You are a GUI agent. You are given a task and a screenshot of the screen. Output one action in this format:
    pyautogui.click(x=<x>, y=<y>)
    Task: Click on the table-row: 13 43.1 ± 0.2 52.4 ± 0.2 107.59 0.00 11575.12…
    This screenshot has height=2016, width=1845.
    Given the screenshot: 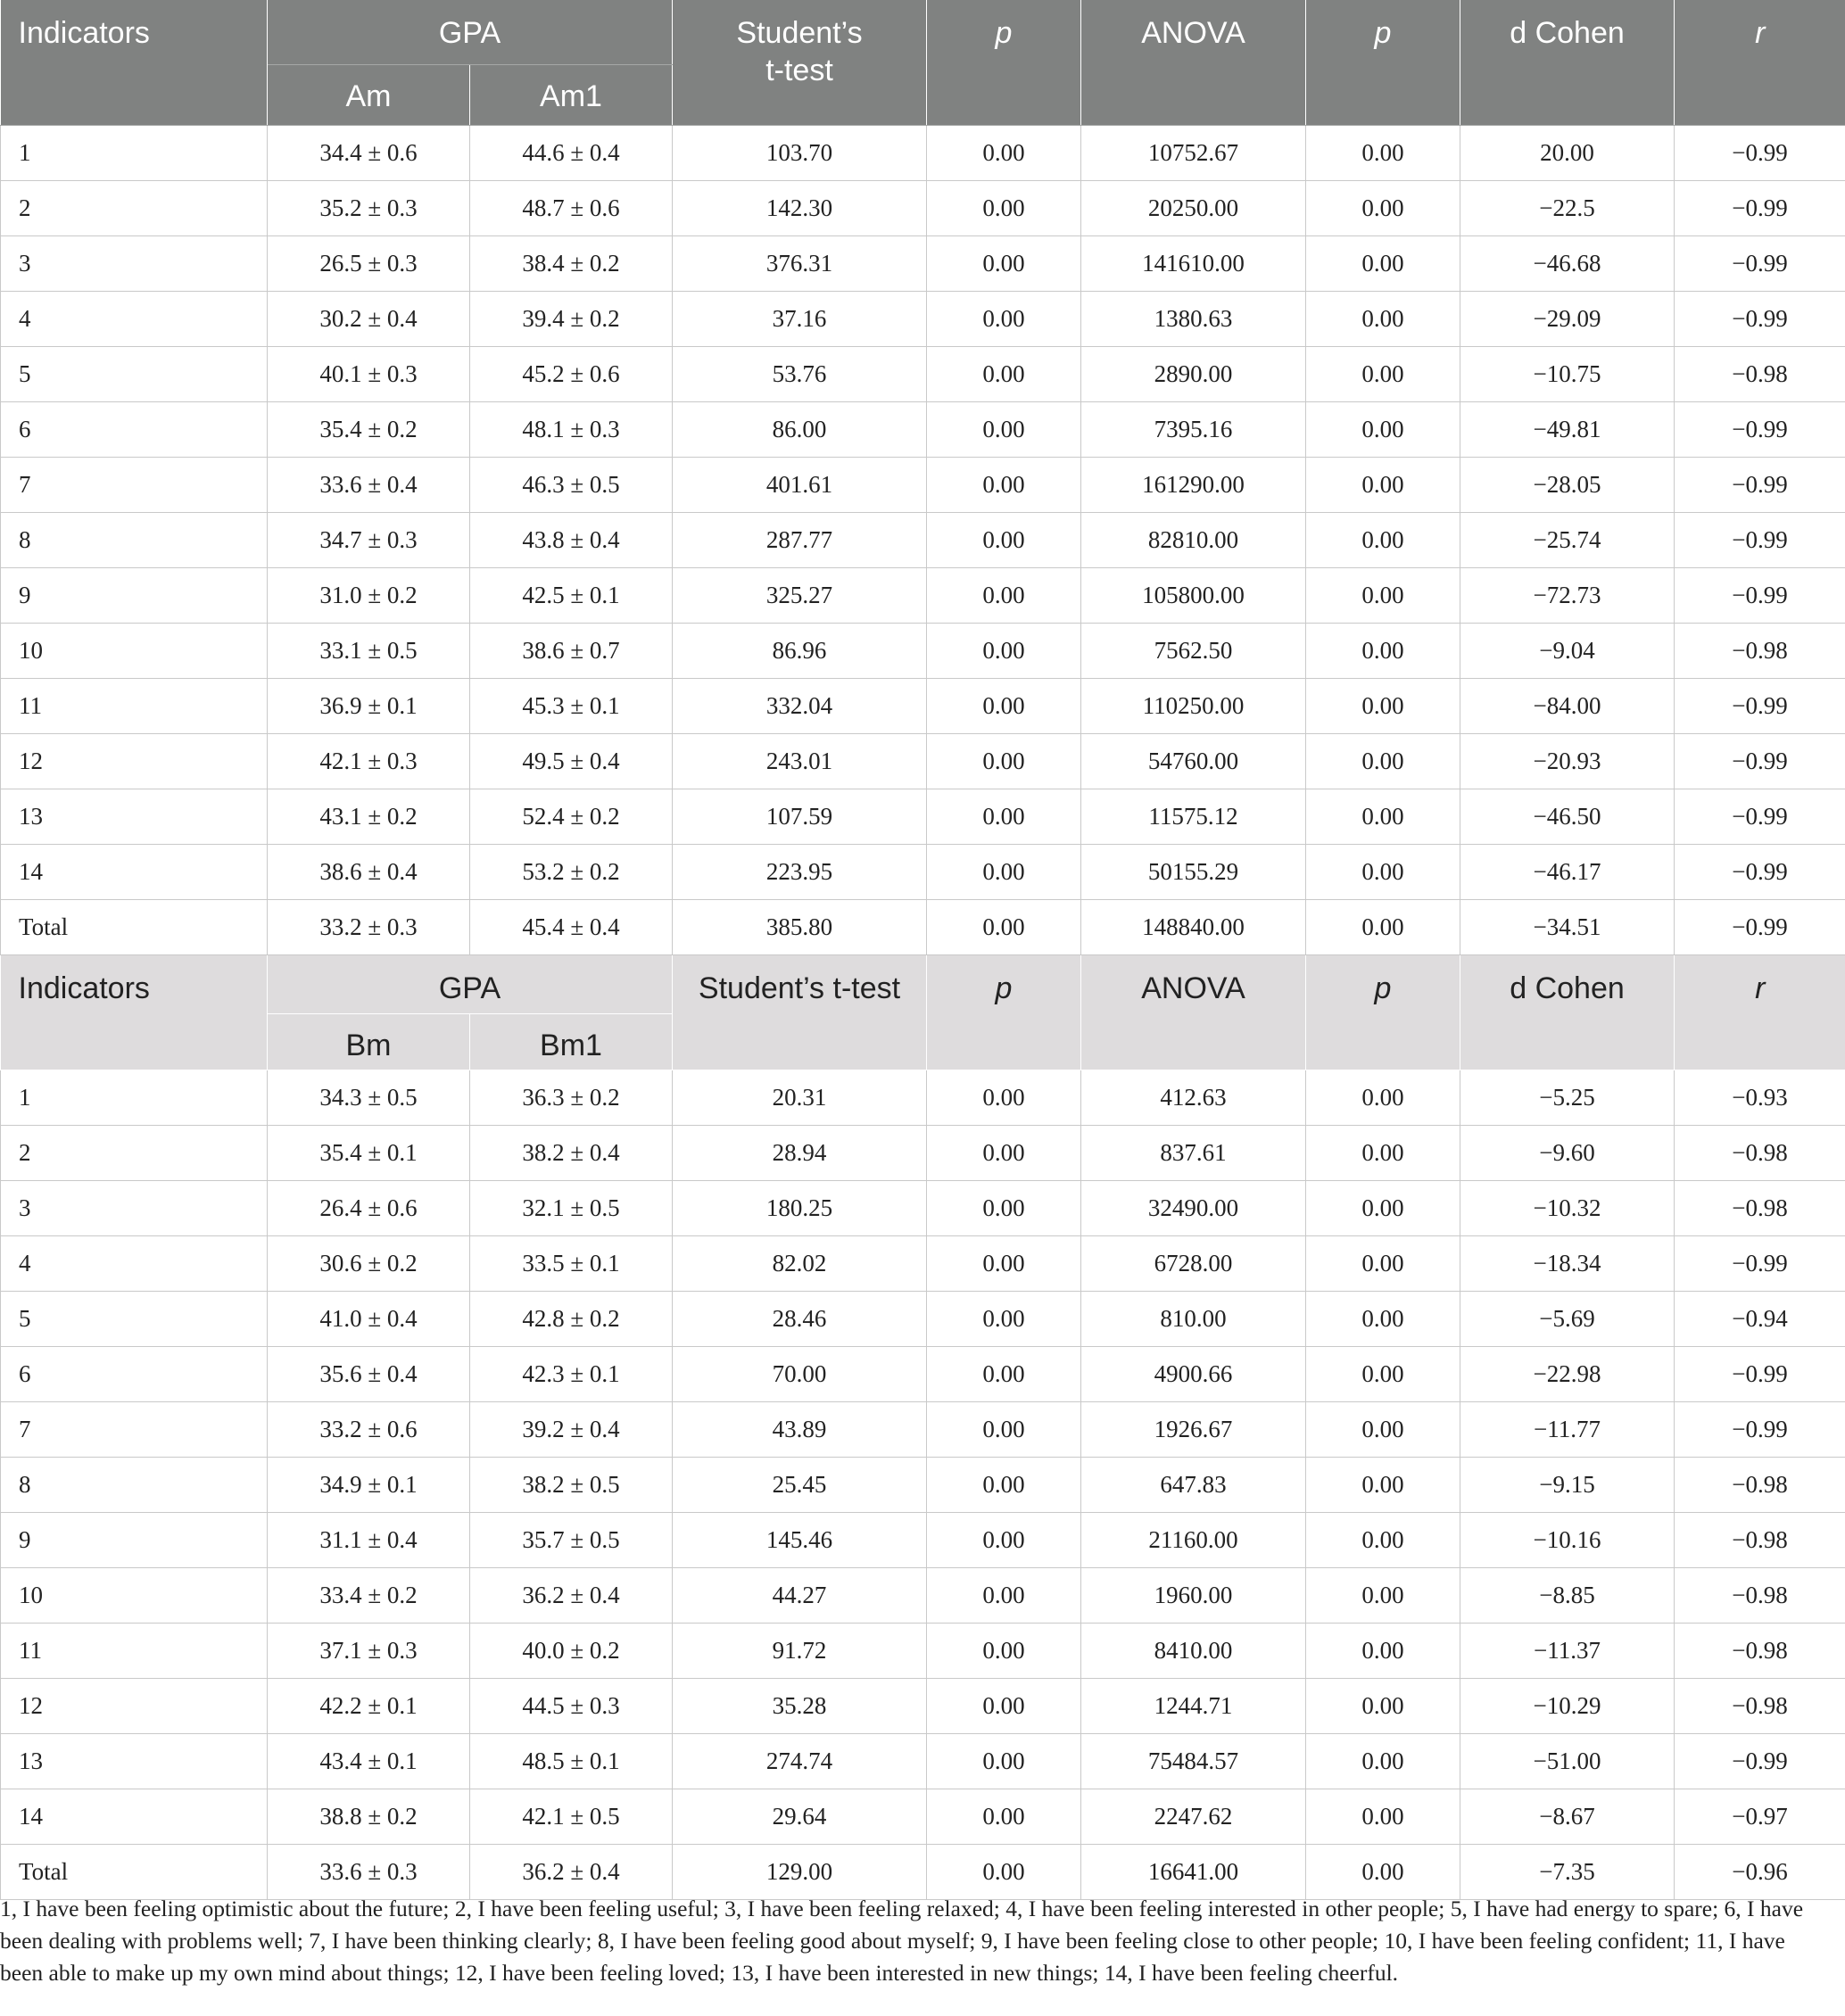 What is the action you would take?
    pyautogui.click(x=922, y=817)
    